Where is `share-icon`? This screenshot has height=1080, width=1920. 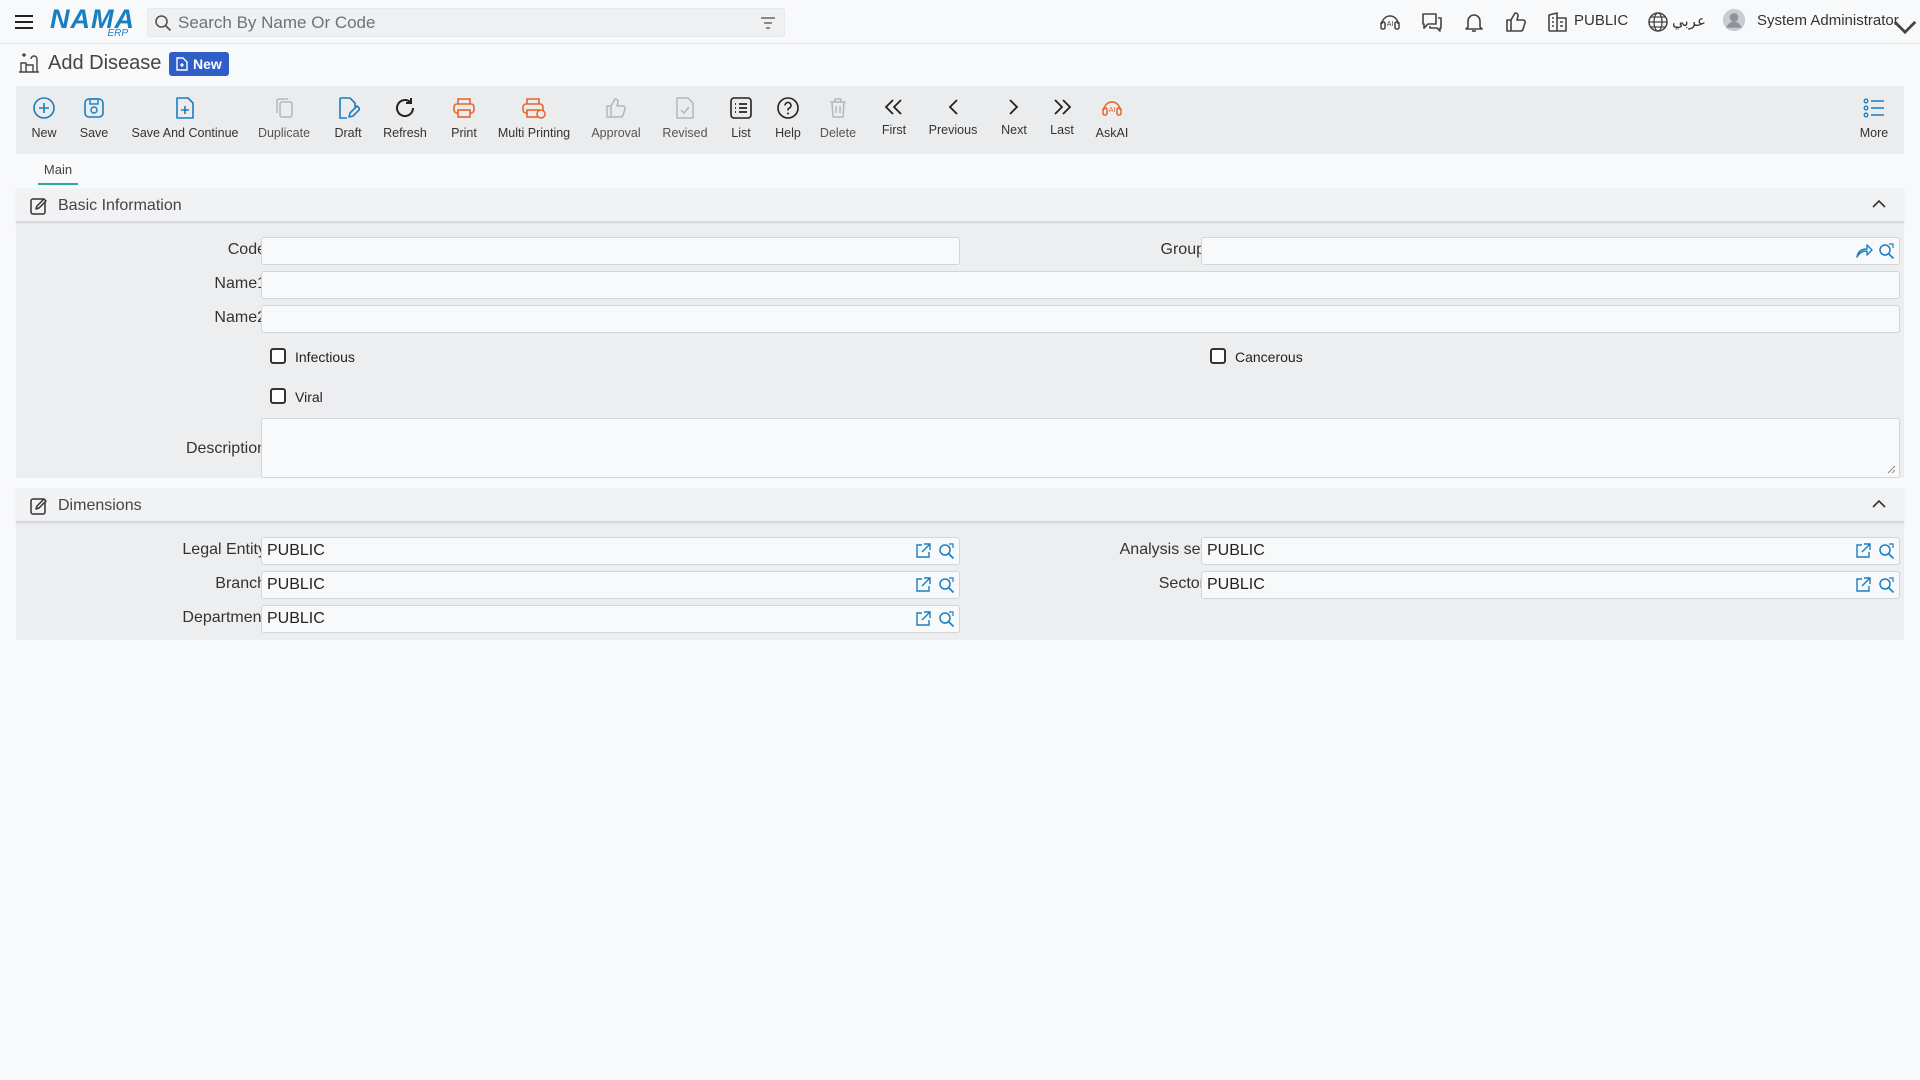 share-icon is located at coordinates (1864, 251).